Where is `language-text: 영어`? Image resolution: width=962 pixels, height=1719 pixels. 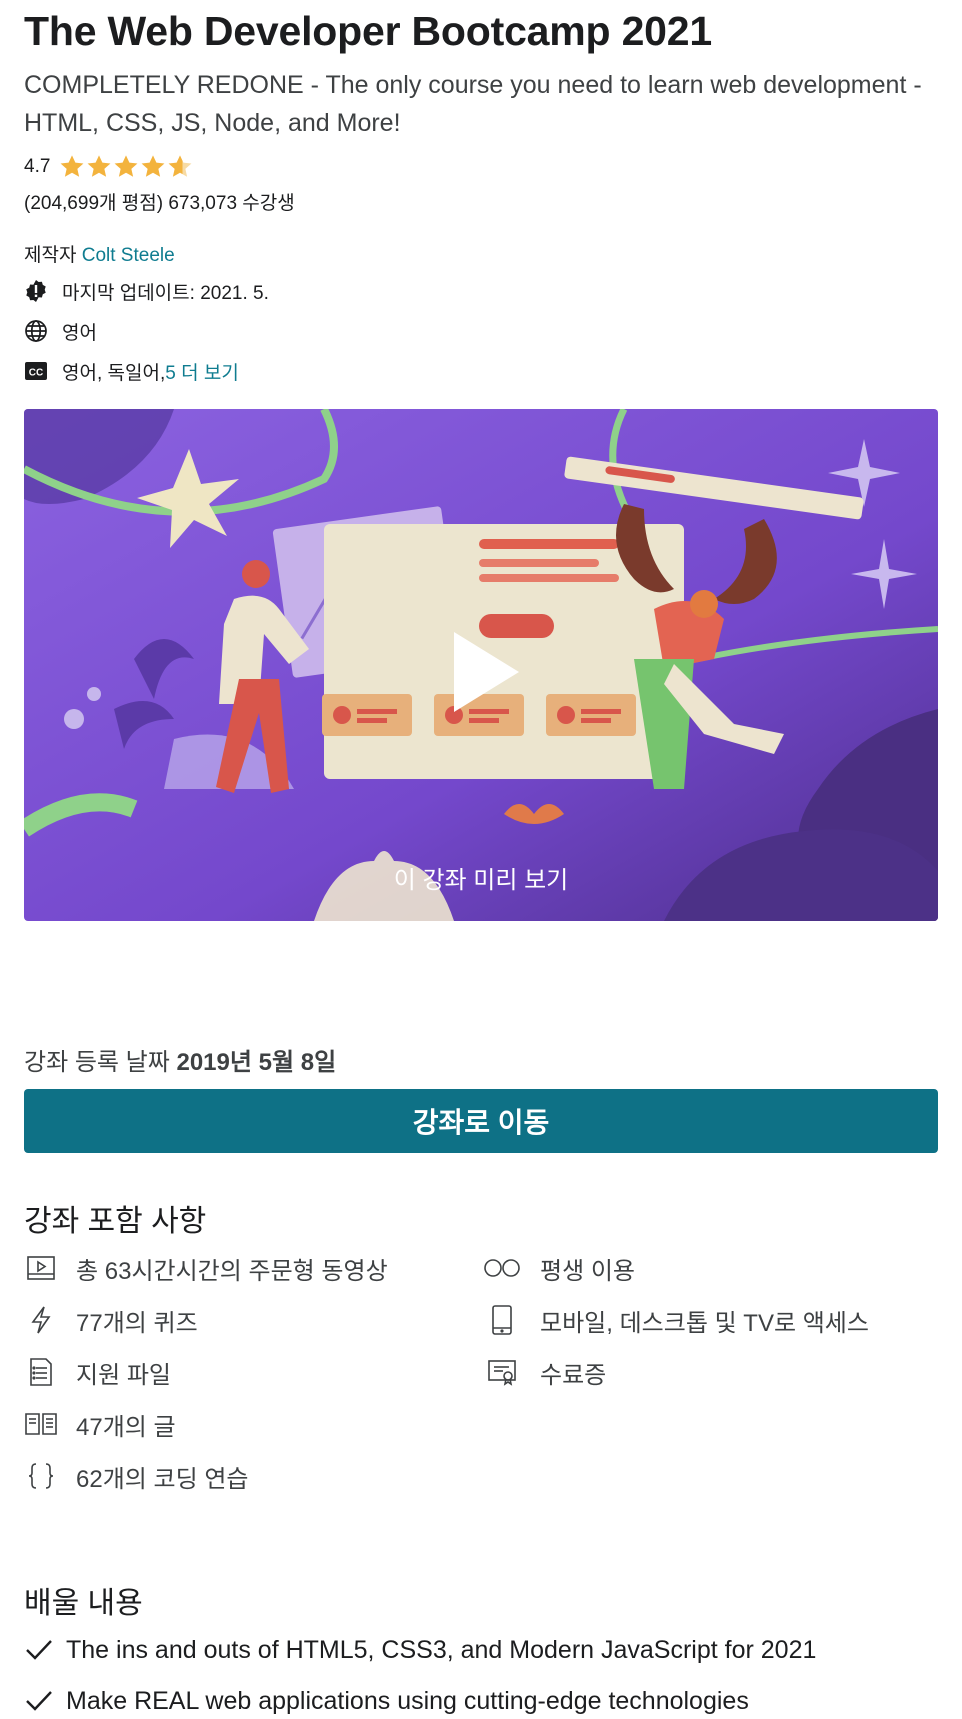 language-text: 영어 is located at coordinates (79, 333).